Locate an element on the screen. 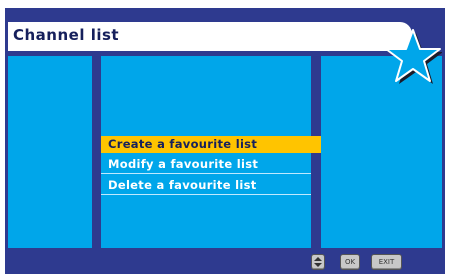 The image size is (450, 280). star-icon is located at coordinates (413, 56).